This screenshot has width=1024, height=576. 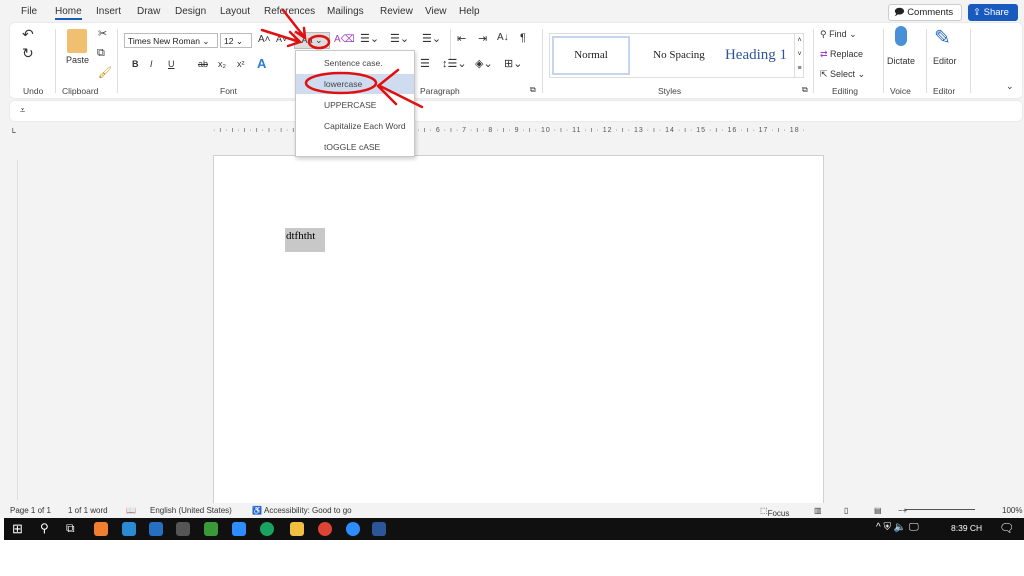 I want to click on read-mode-icon: ▥, so click(x=818, y=510).